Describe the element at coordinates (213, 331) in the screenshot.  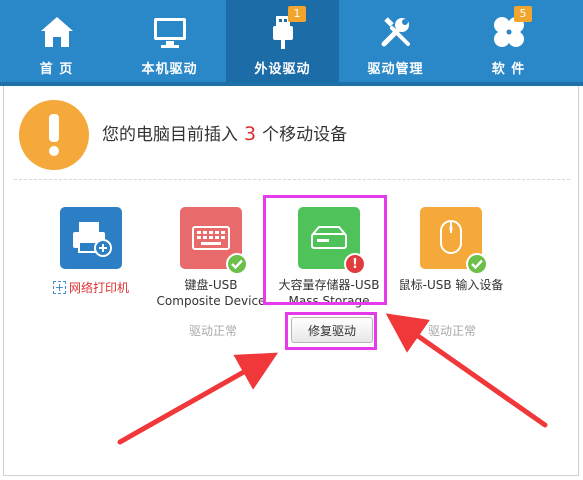
I see `keyboard-status: 驱动正常` at that location.